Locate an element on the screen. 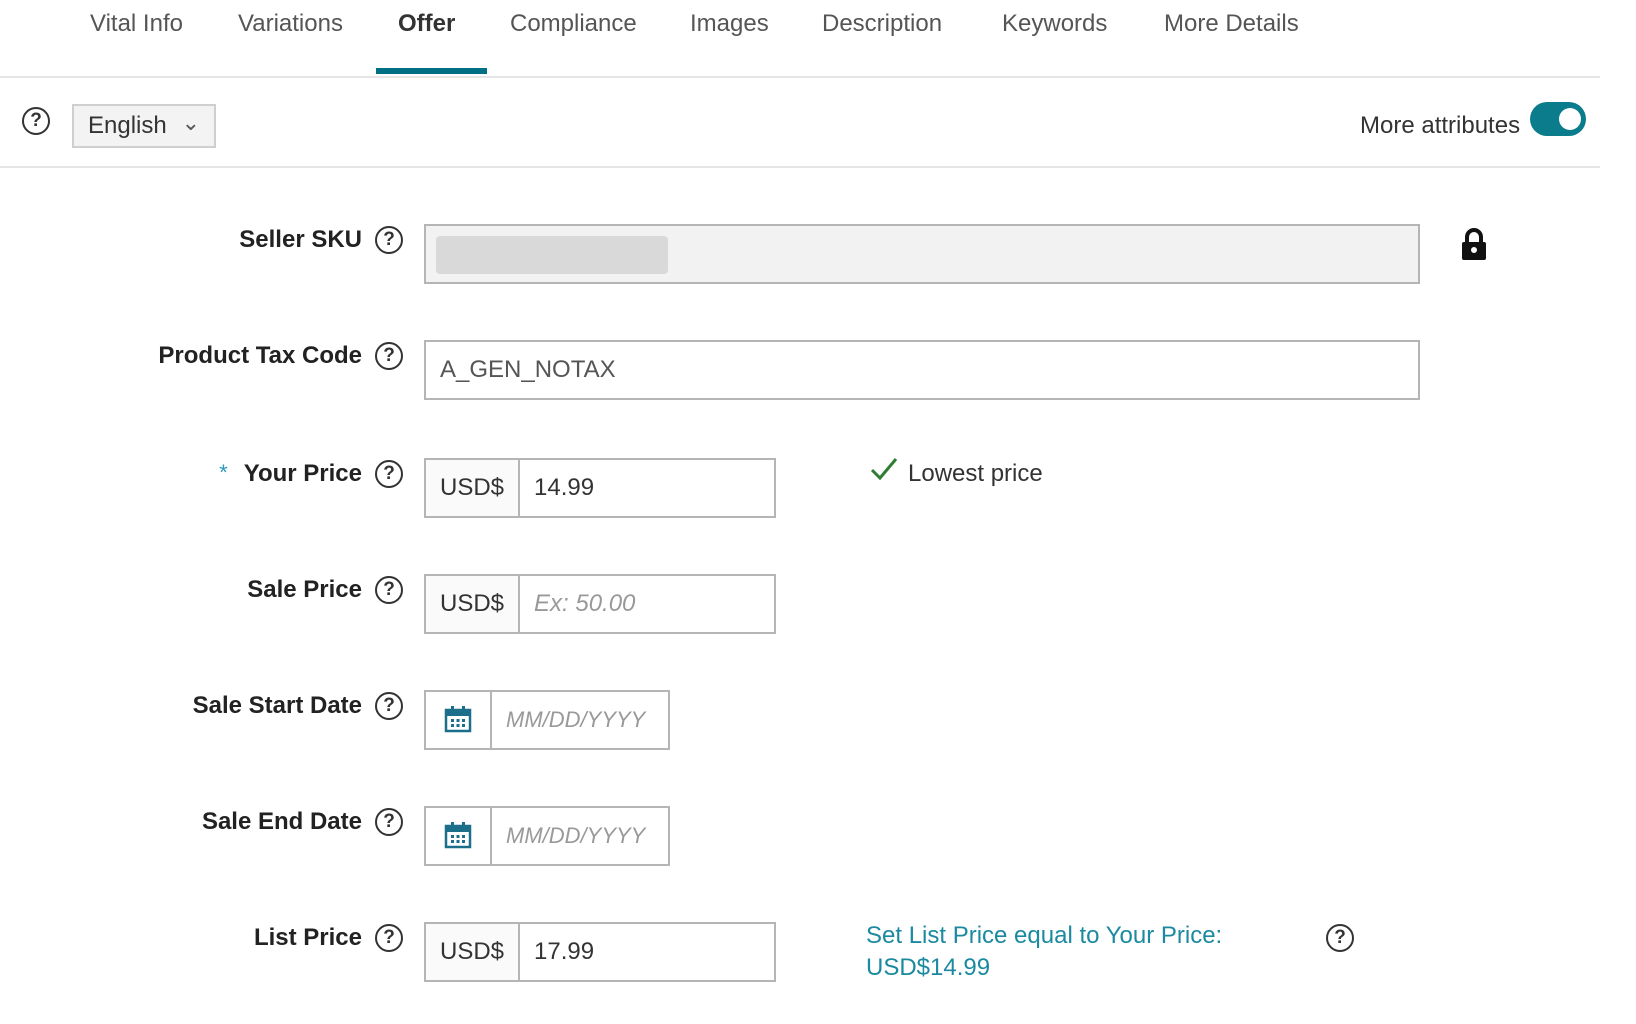 The height and width of the screenshot is (1024, 1636). sale-end-date-placeholder: MM/DD/YYYY is located at coordinates (576, 835).